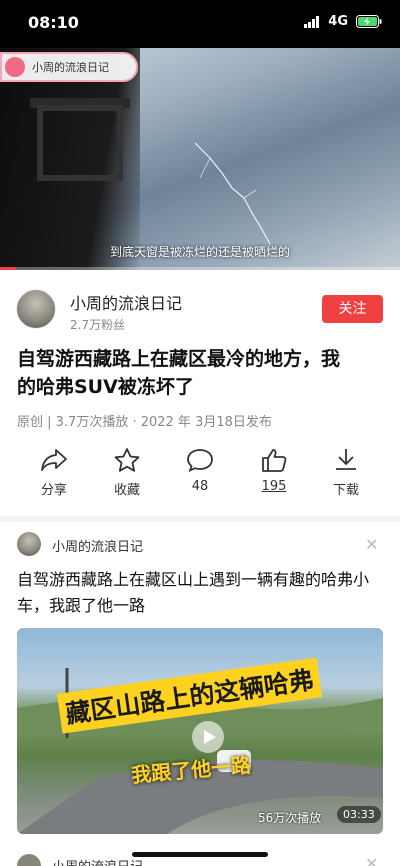 The width and height of the screenshot is (400, 866). Describe the element at coordinates (54, 472) in the screenshot. I see `share-button: 分享` at that location.